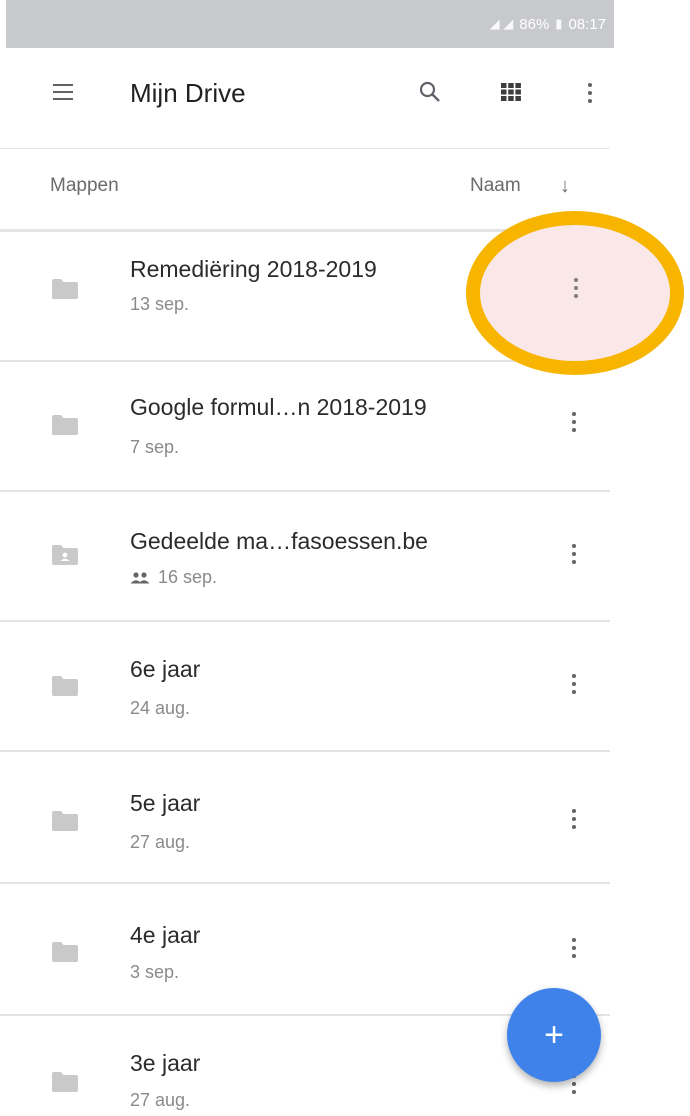 The height and width of the screenshot is (1116, 690). What do you see at coordinates (155, 447) in the screenshot?
I see `folder-date: 7 sep.` at bounding box center [155, 447].